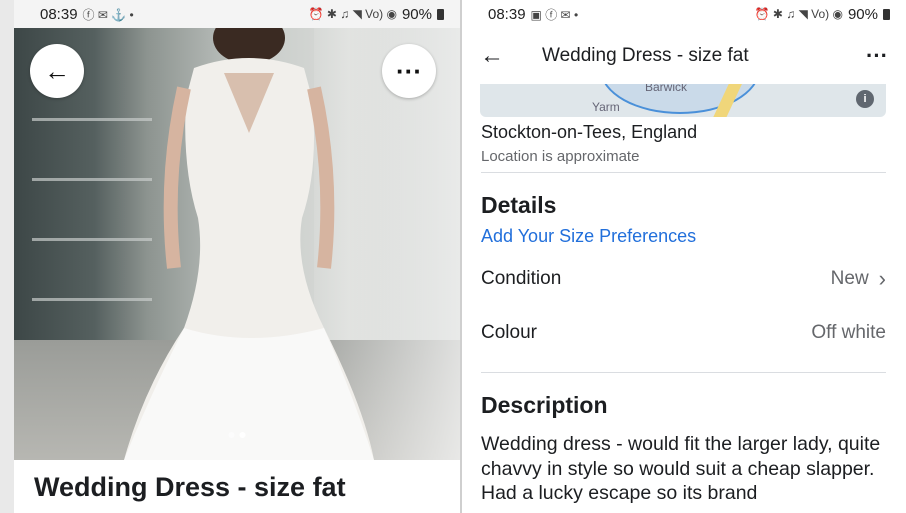 The image size is (906, 513). I want to click on chevron-right-icon: ›, so click(882, 278).